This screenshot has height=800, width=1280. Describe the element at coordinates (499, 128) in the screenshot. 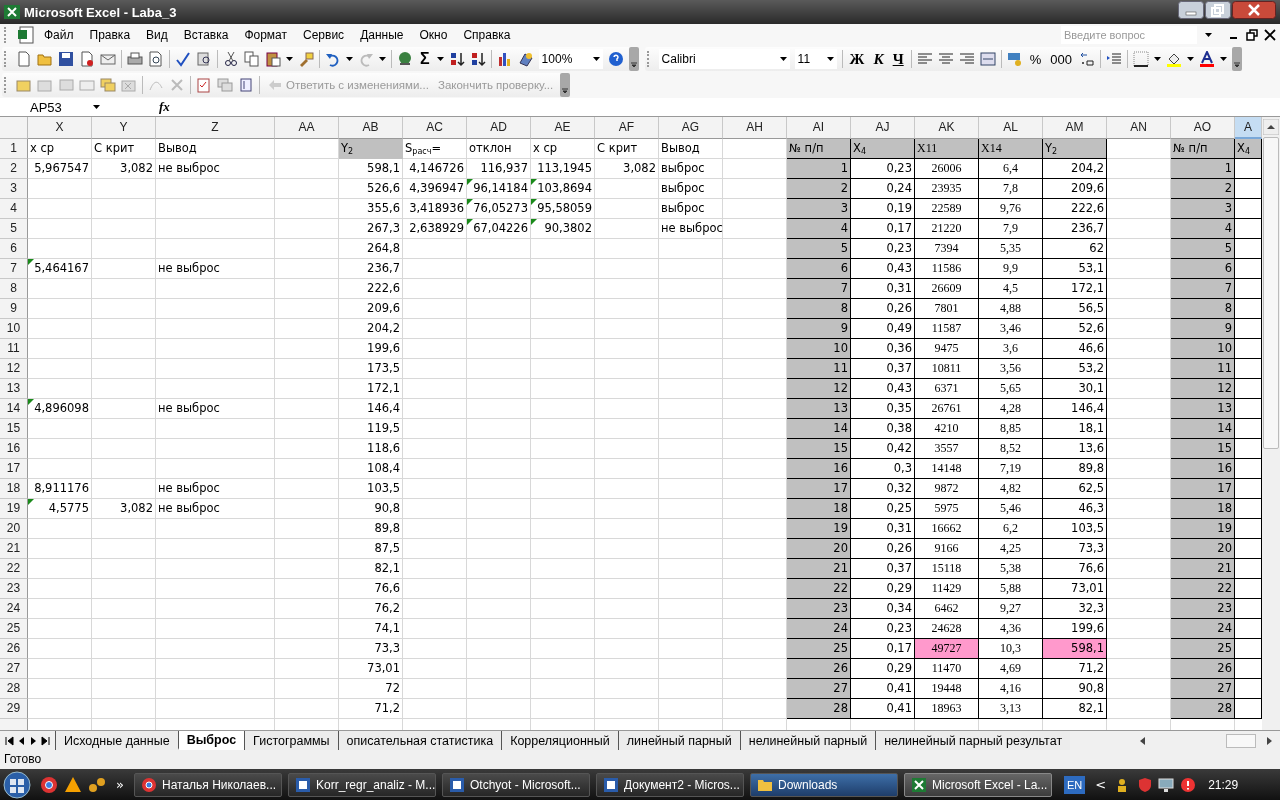

I see `column-header: AD` at that location.